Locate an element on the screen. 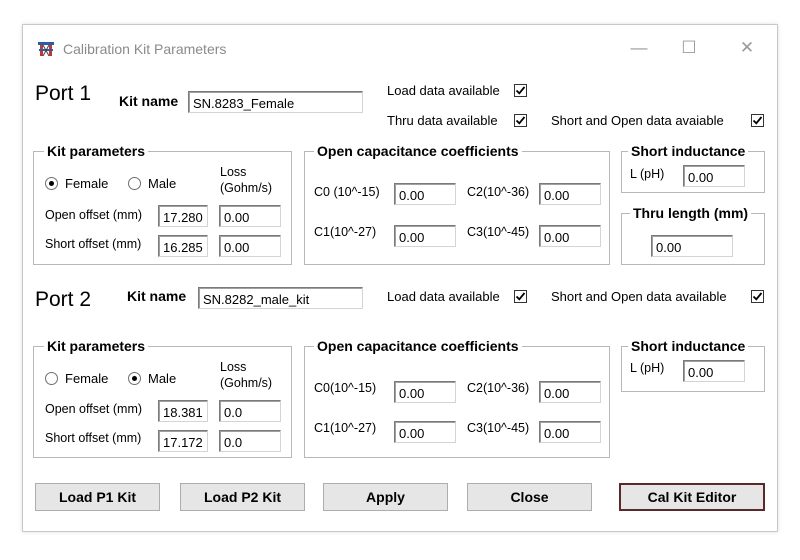 This screenshot has height=560, width=800. port1-c1-label: C1(10^-27) is located at coordinates (345, 232).